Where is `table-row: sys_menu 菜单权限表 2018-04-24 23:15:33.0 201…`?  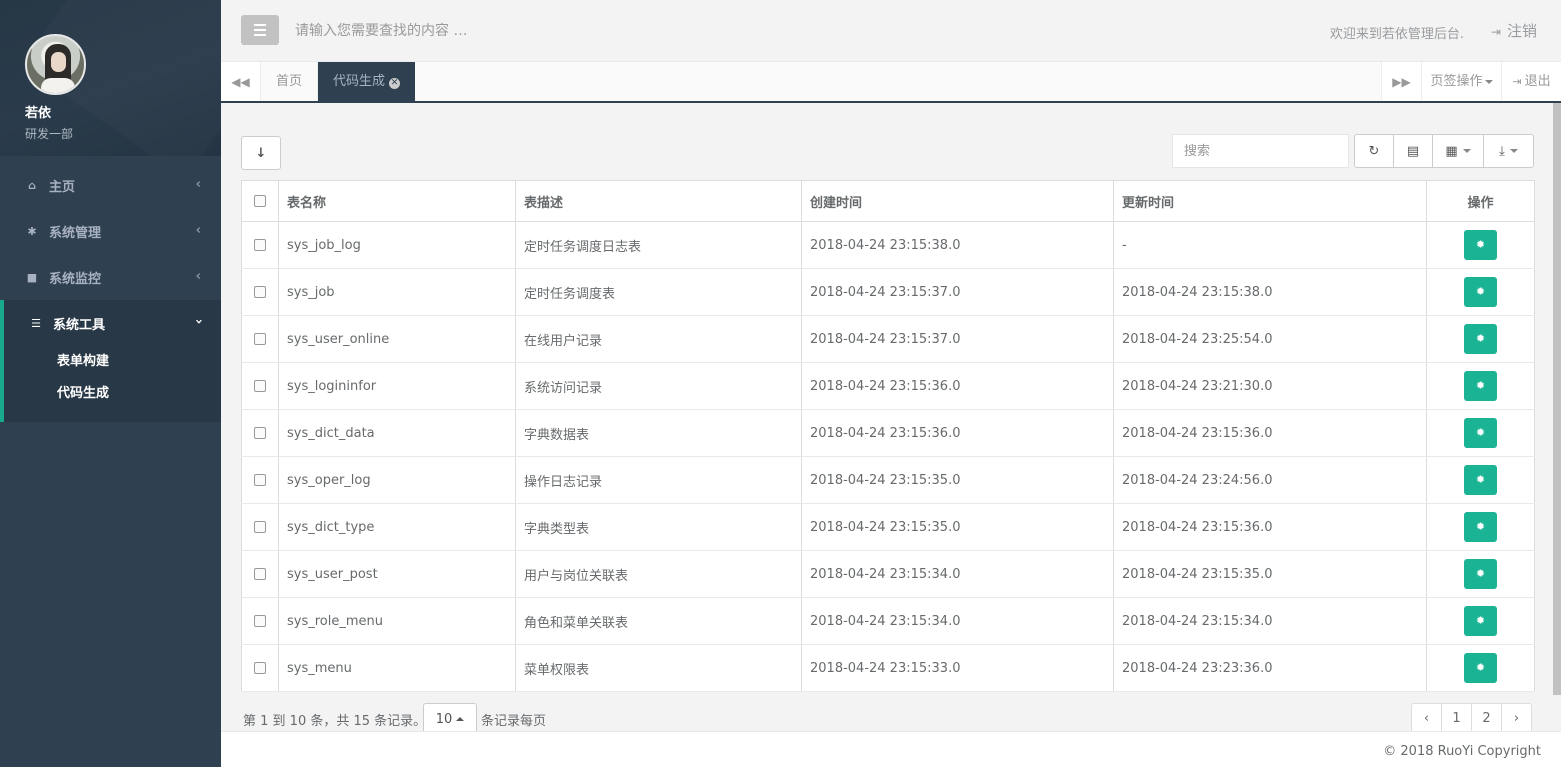
table-row: sys_menu 菜单权限表 2018-04-24 23:15:33.0 201… is located at coordinates (888, 668).